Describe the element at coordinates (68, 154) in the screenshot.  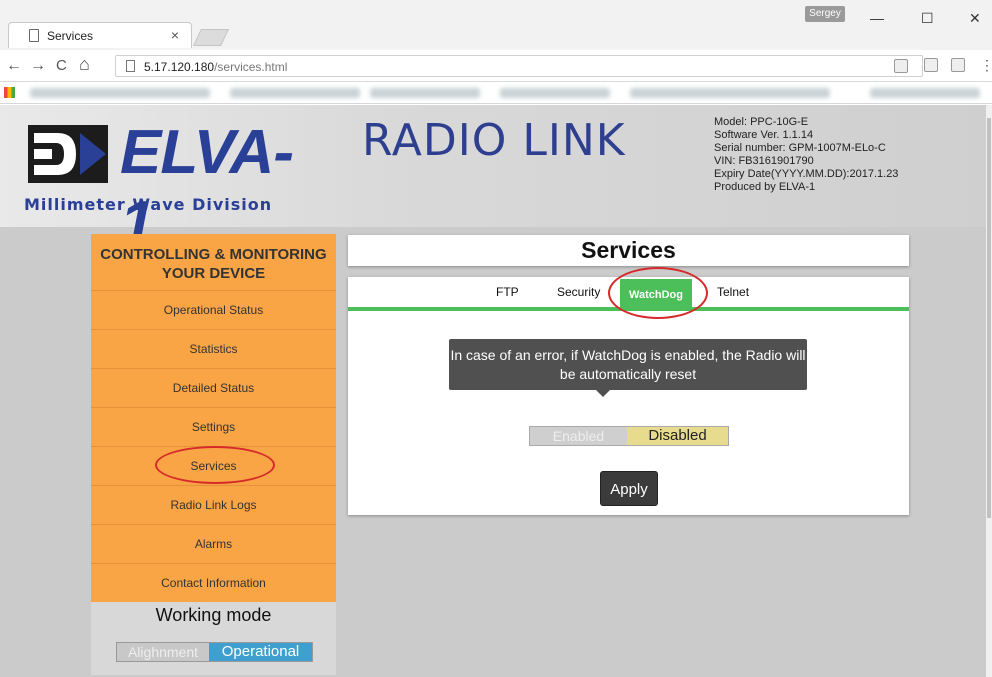
I see `logo-mark-icon` at that location.